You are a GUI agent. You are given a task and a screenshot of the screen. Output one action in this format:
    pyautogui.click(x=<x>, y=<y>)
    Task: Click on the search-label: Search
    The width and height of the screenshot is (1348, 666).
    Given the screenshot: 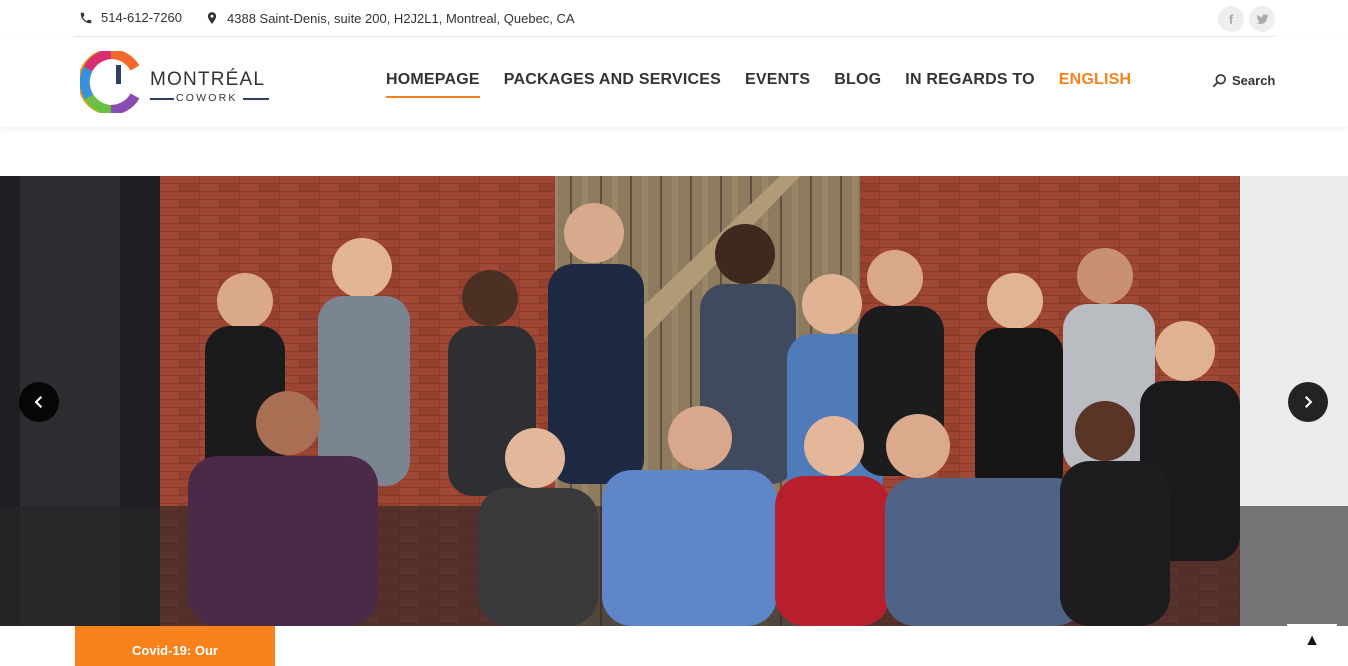 What is the action you would take?
    pyautogui.click(x=1254, y=80)
    